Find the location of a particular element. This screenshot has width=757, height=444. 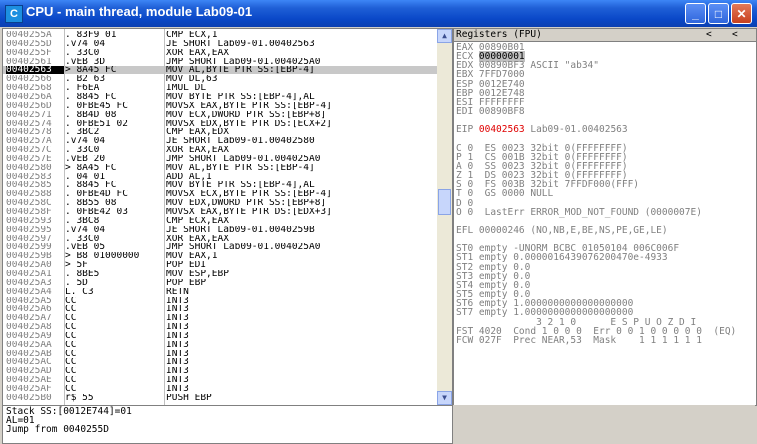

disasm-row: 004025AC CC INT3 is located at coordinates (220, 362).